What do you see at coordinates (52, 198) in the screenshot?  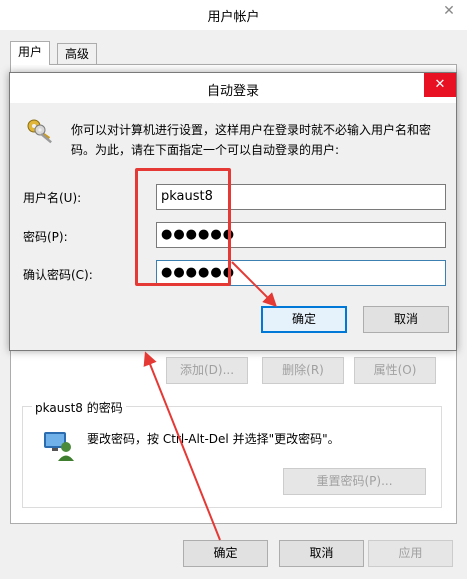 I see `username-label: 用户名(U):` at bounding box center [52, 198].